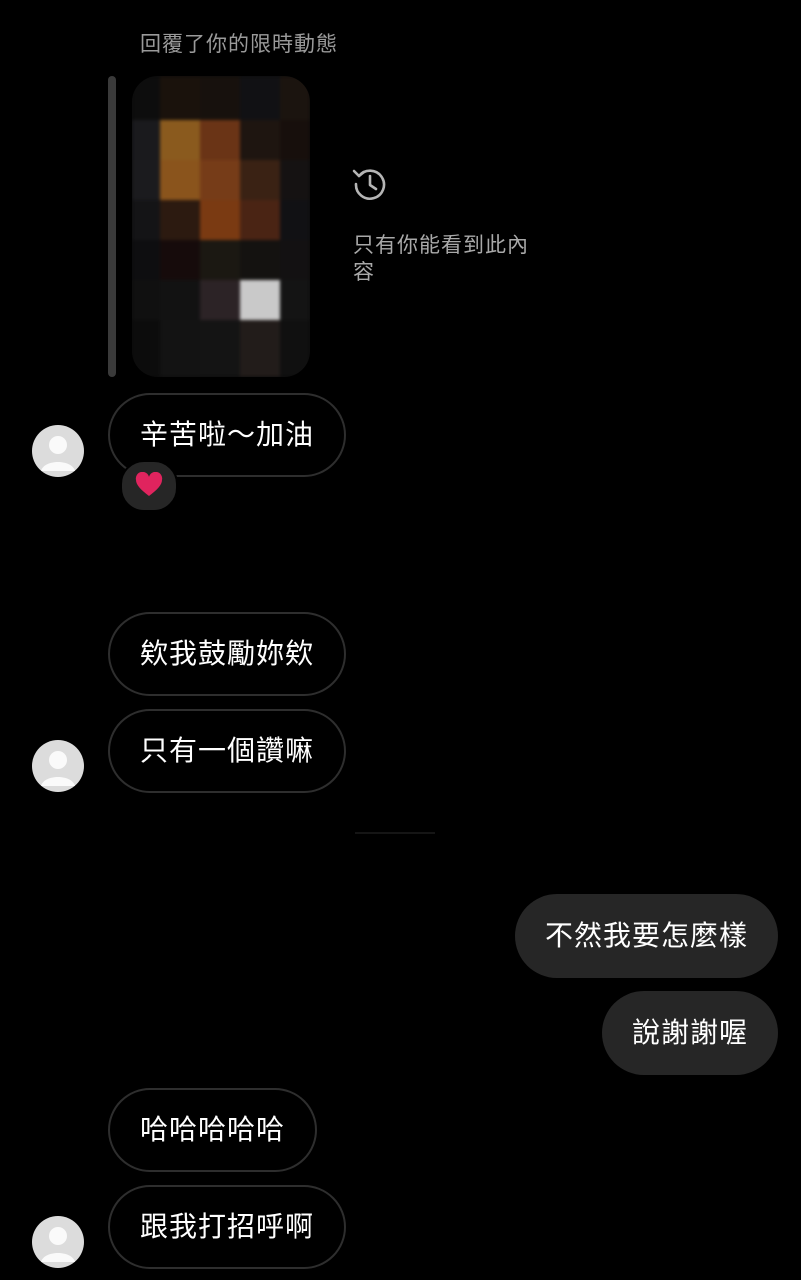 The width and height of the screenshot is (801, 1280). Describe the element at coordinates (646, 936) in the screenshot. I see `outgoing-message: 不然我要怎麼樣` at that location.